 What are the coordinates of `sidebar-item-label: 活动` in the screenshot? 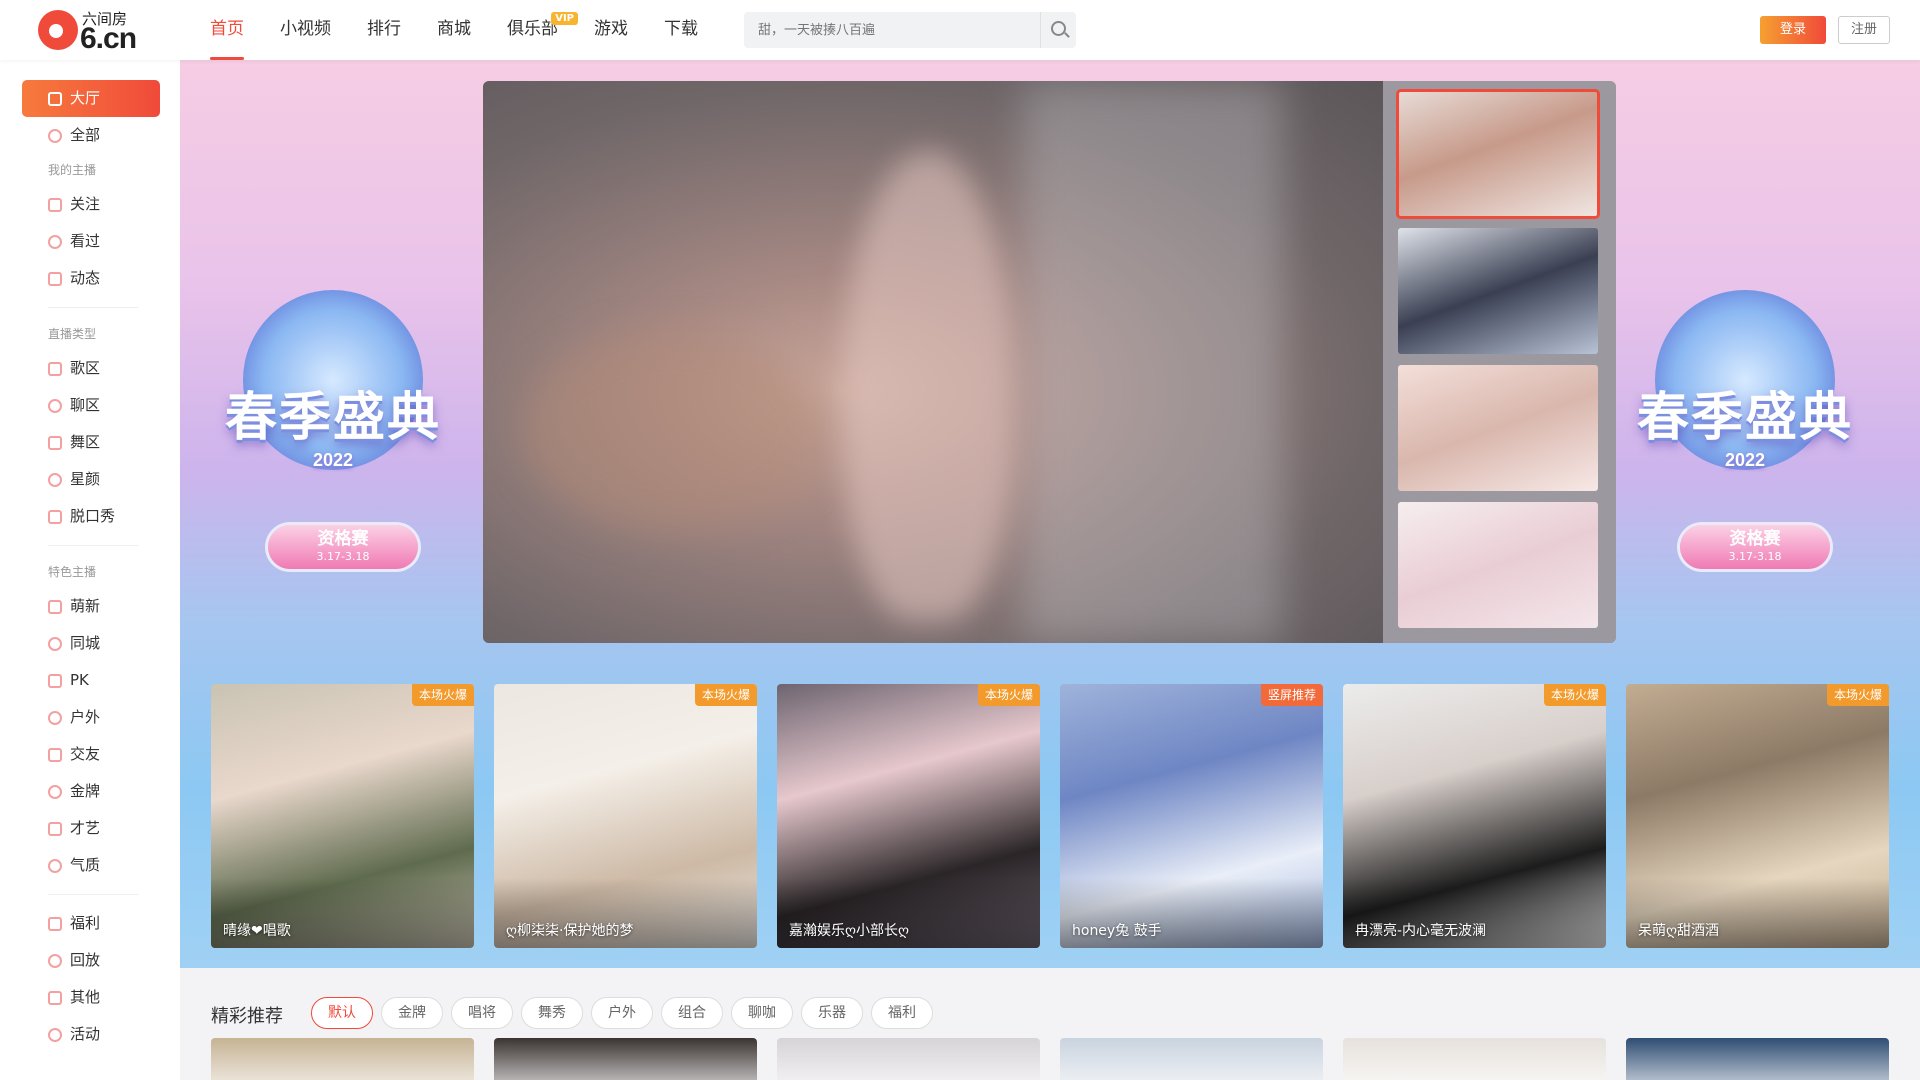 It's located at (85, 1034).